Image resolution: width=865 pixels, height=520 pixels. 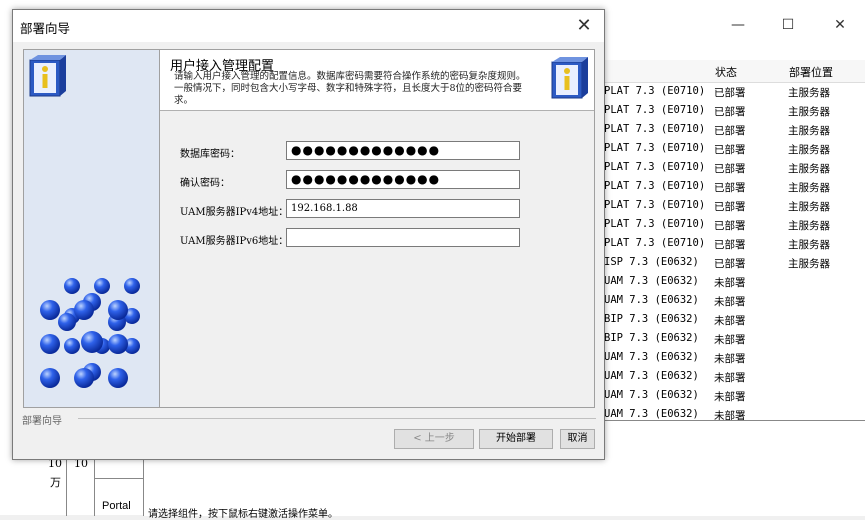 What do you see at coordinates (45, 28) in the screenshot?
I see `dialog-title: 部署向导` at bounding box center [45, 28].